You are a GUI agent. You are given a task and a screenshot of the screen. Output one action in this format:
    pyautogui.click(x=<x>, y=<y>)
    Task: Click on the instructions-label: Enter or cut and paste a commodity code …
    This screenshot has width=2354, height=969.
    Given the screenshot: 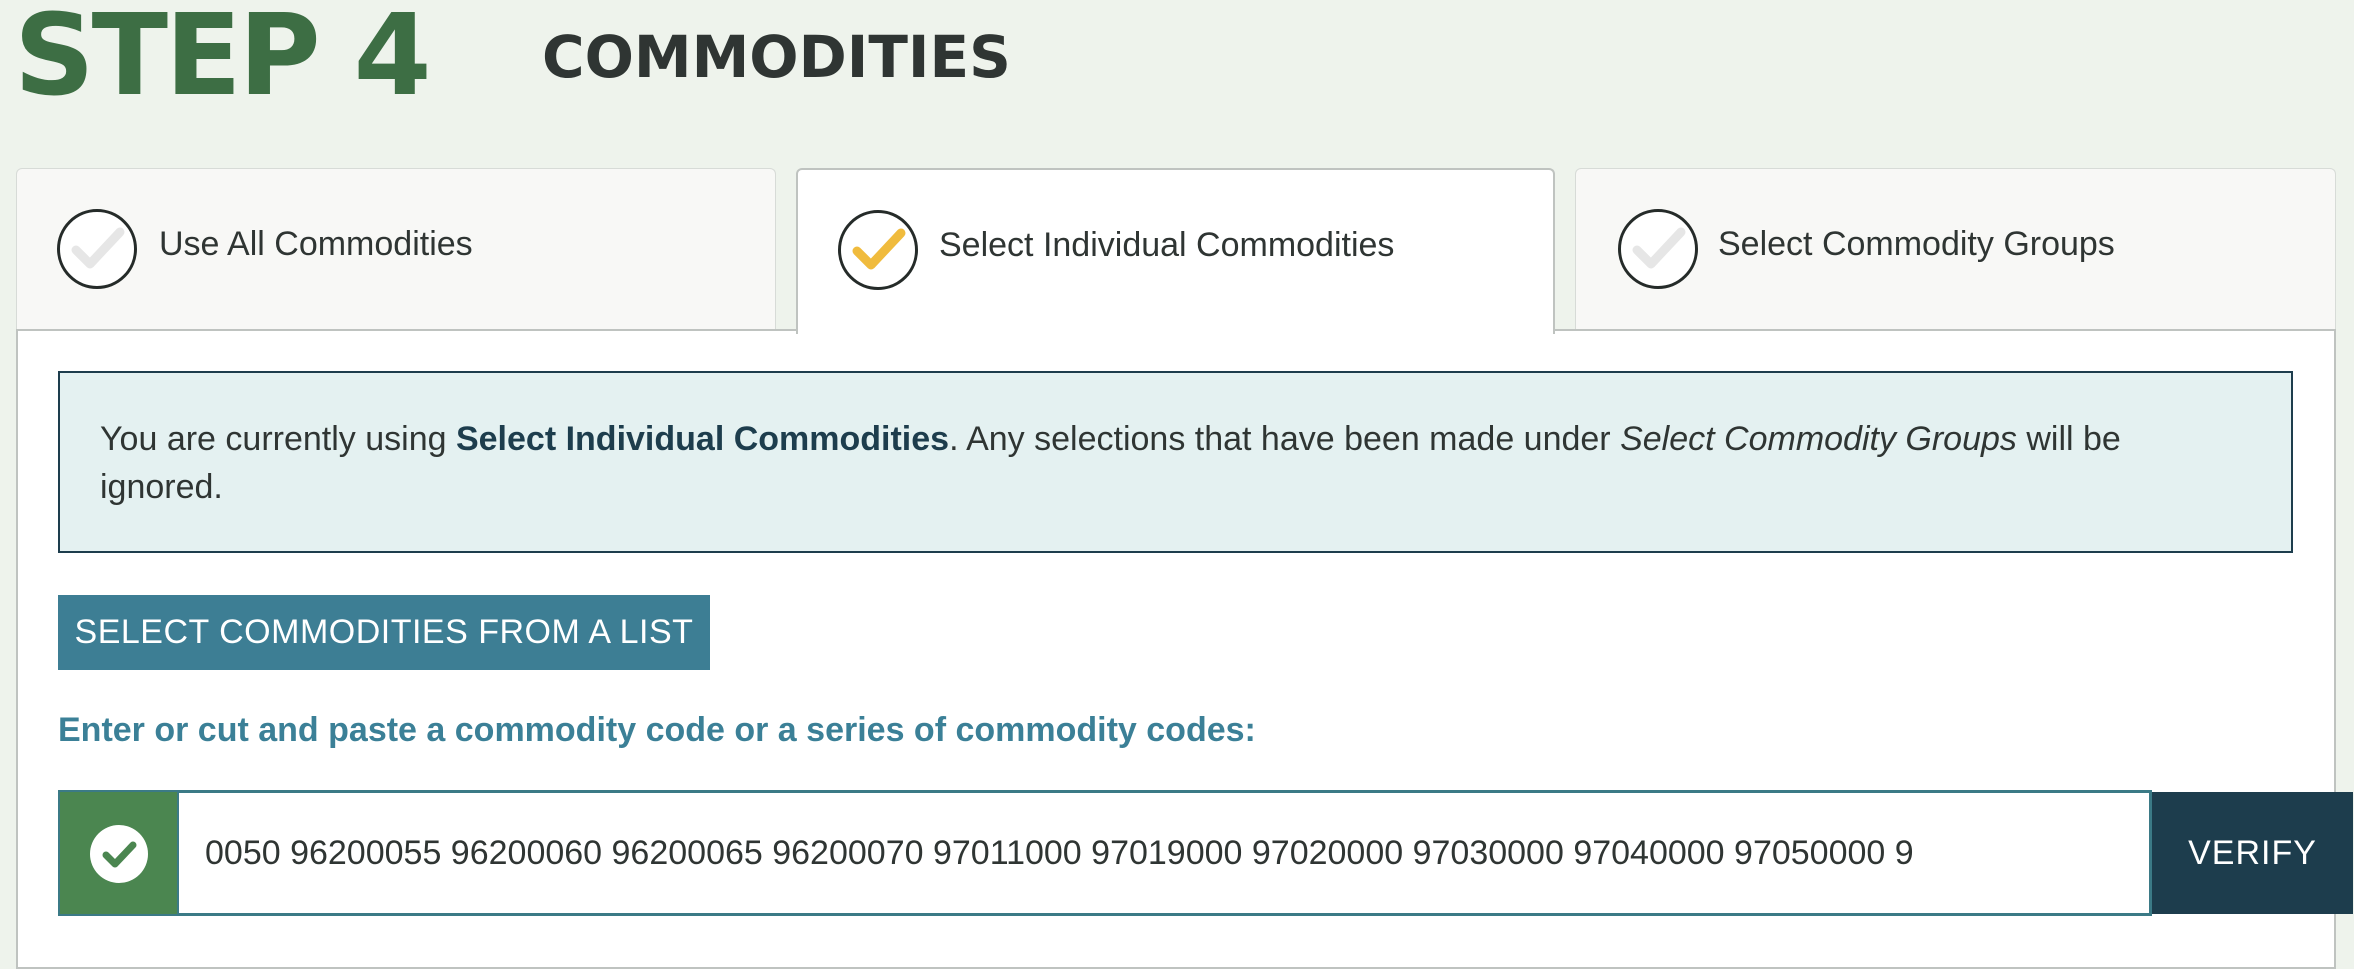 What is the action you would take?
    pyautogui.click(x=657, y=730)
    